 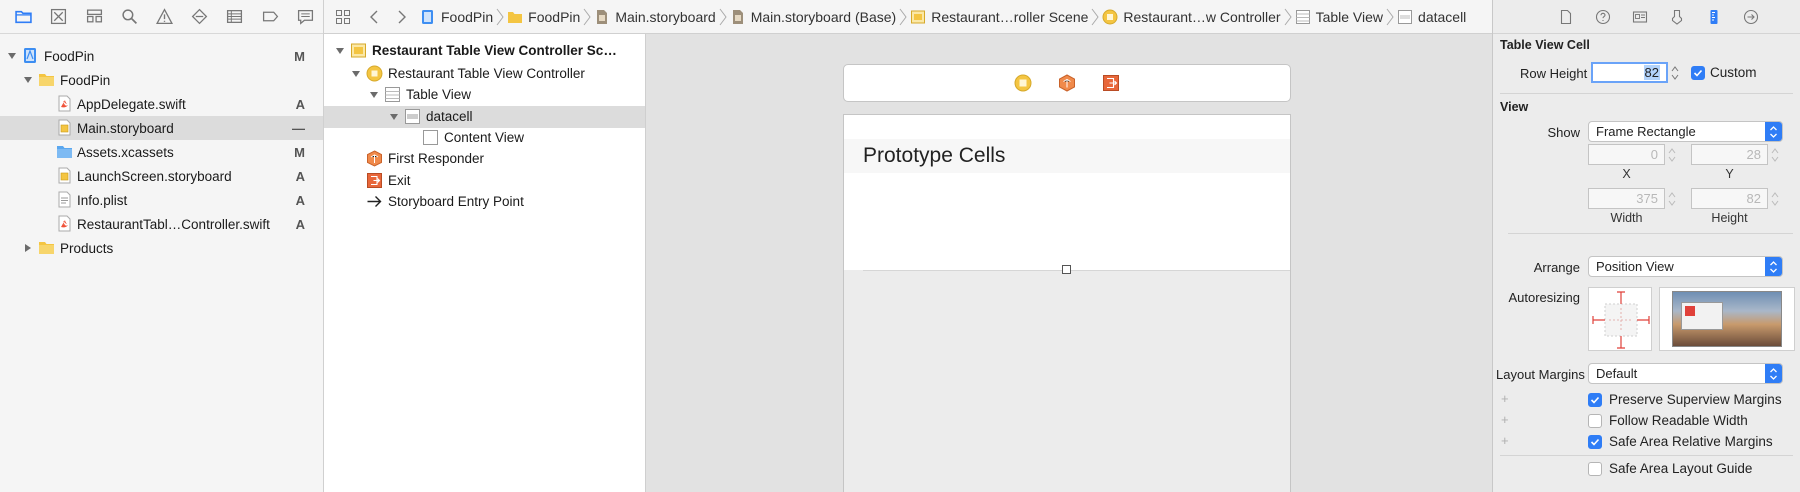 I want to click on breadcrumb-storyboard: Main.storyboard, so click(x=655, y=17).